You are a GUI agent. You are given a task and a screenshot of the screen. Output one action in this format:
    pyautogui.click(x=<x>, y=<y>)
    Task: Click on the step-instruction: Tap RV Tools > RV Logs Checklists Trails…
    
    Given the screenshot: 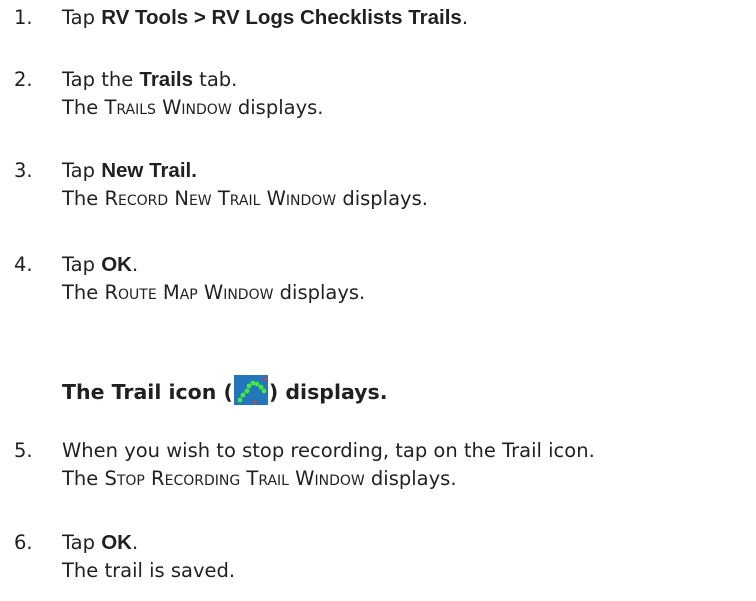 What is the action you would take?
    pyautogui.click(x=409, y=18)
    